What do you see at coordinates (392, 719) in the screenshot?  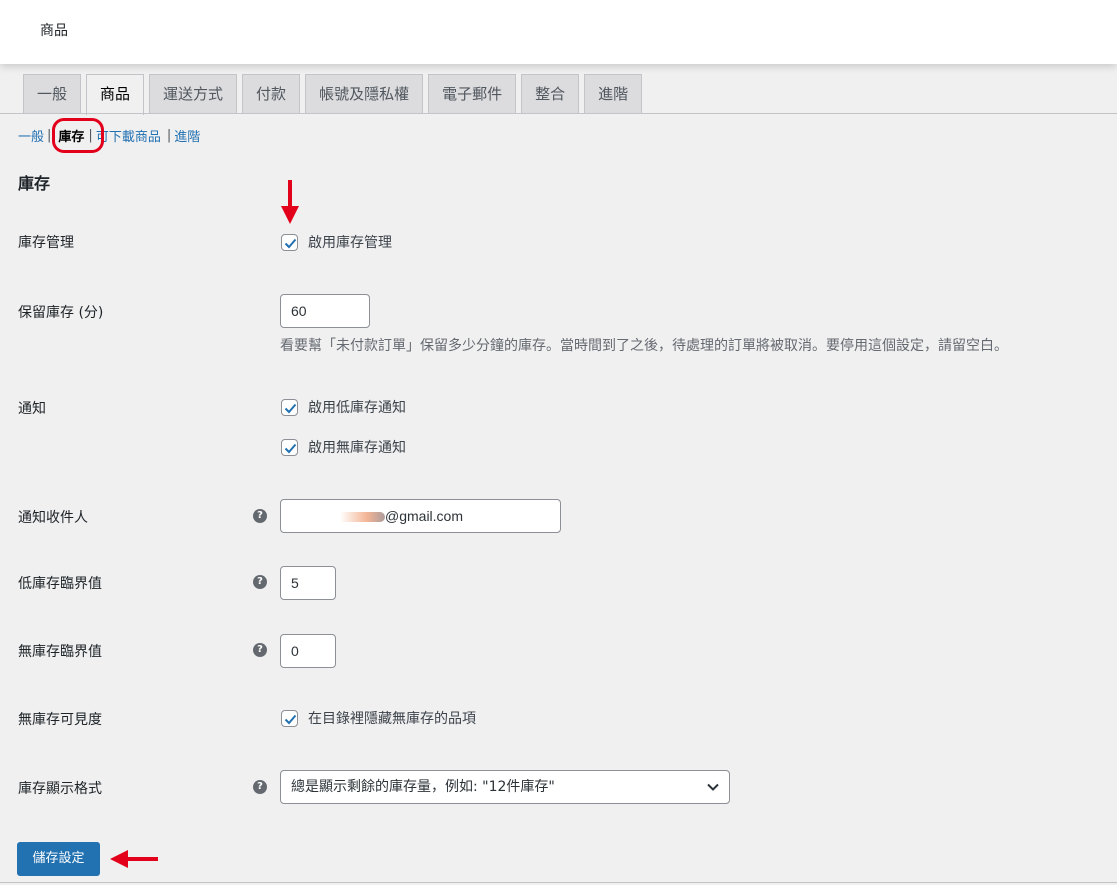 I see `hide-out-of-stock-label: 在目錄裡隱藏無庫存的品項` at bounding box center [392, 719].